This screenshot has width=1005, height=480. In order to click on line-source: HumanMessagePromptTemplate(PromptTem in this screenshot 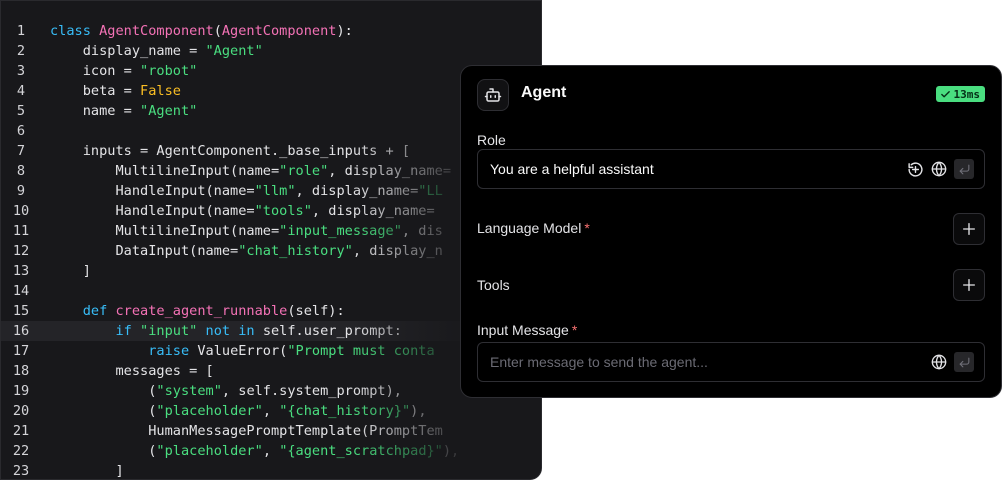, I will do `click(246, 431)`.